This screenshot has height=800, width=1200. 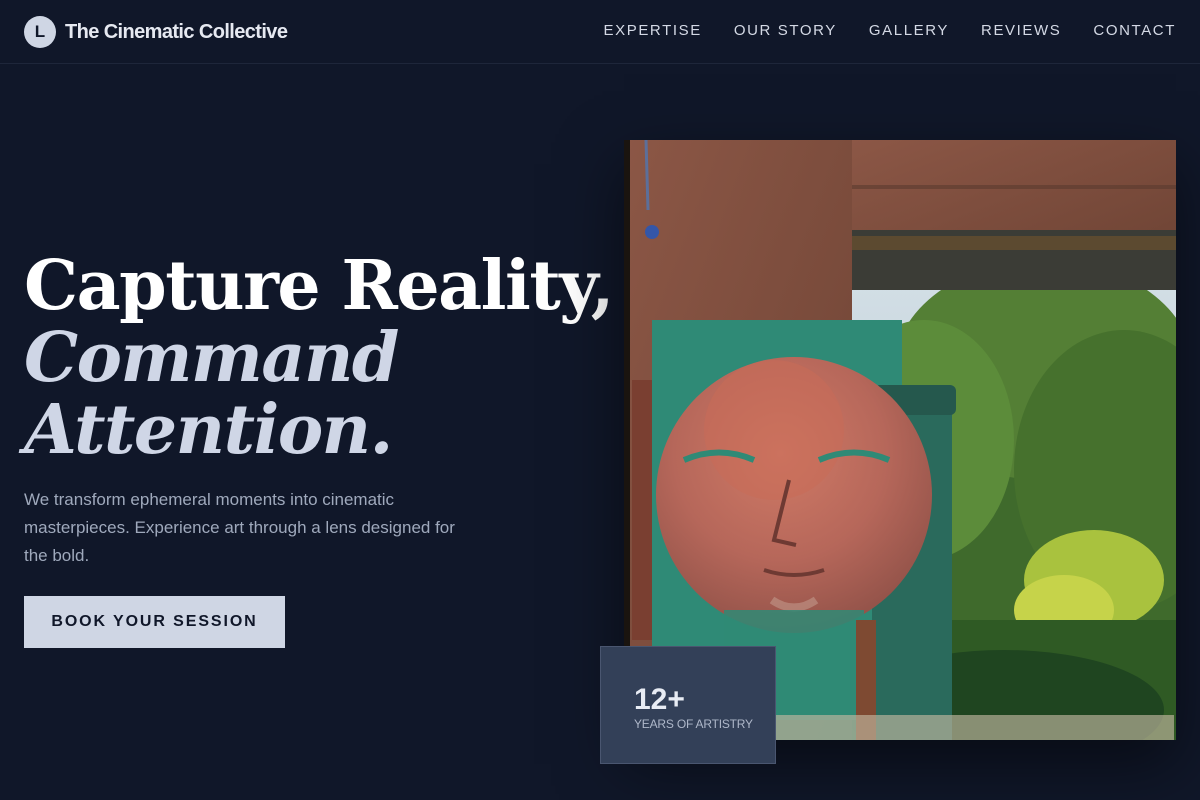 I want to click on nav-link-reviews: REVIEWS, so click(x=1021, y=30).